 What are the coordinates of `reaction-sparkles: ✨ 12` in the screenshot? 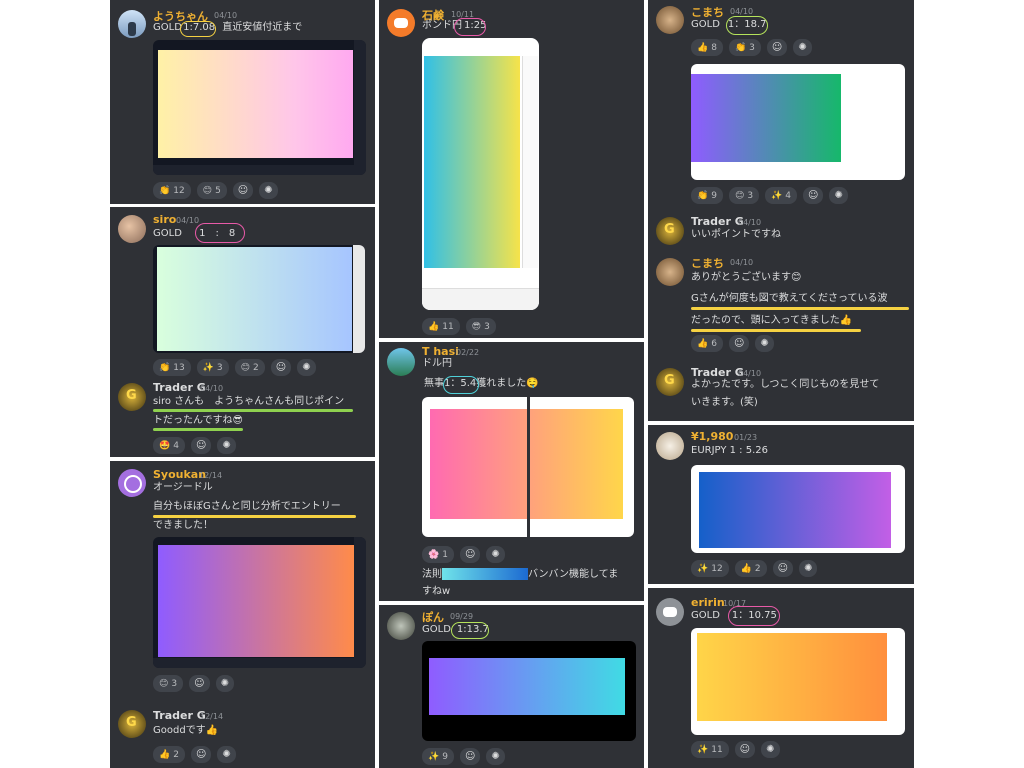 It's located at (710, 568).